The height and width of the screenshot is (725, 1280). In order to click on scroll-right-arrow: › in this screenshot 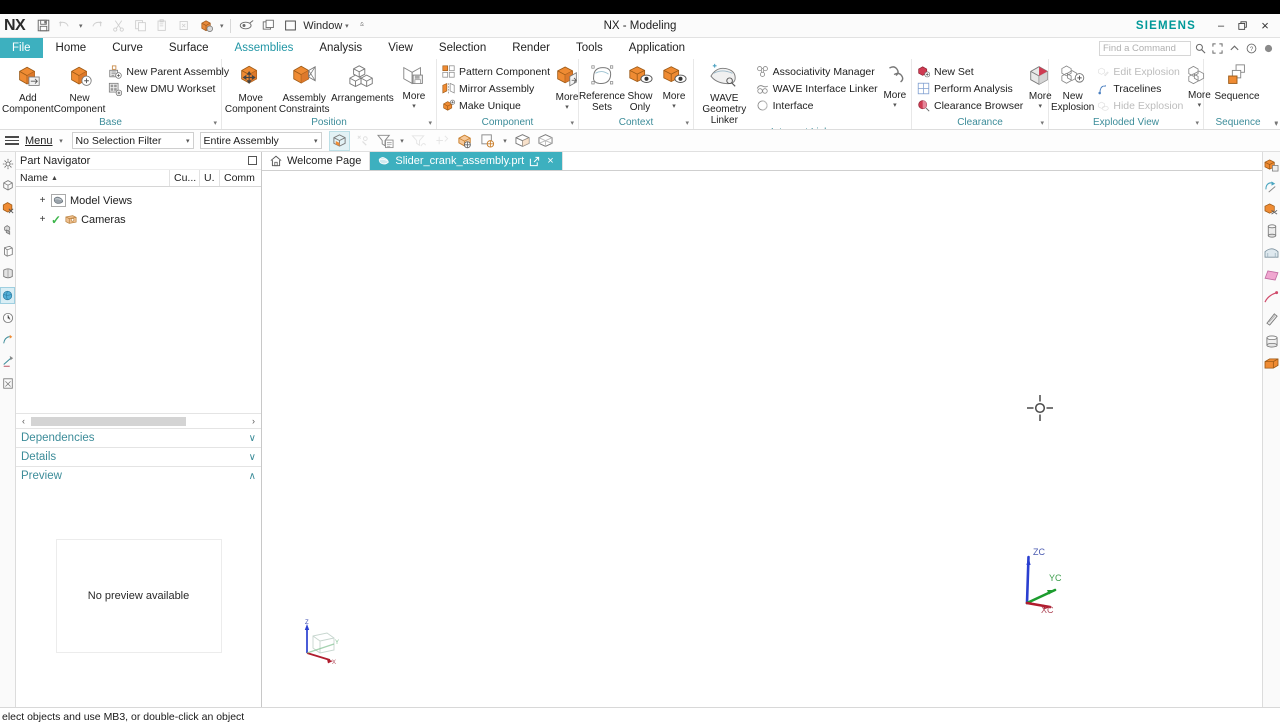, I will do `click(253, 421)`.